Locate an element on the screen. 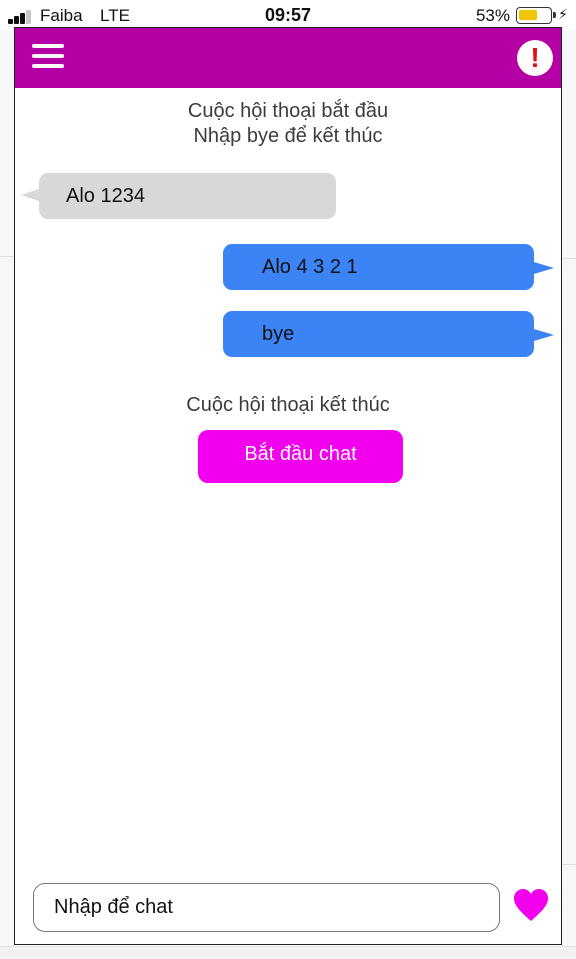 Image resolution: width=576 pixels, height=959 pixels. hamburger-menu-icon is located at coordinates (49, 57).